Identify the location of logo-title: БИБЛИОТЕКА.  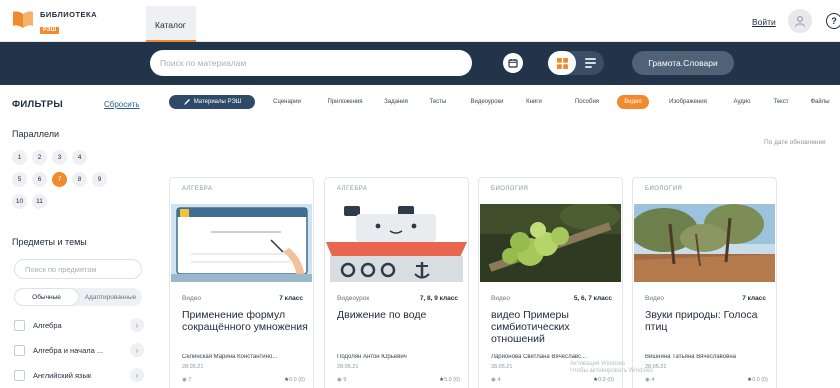
(69, 14).